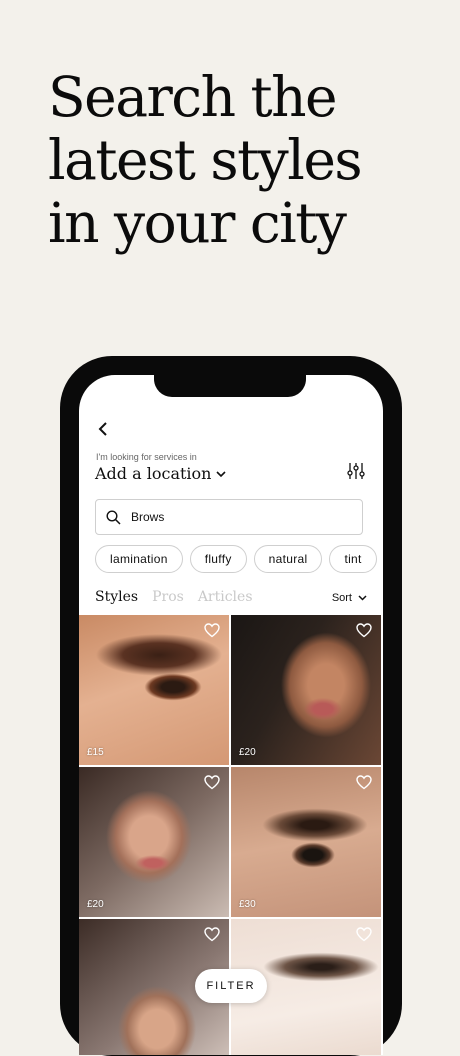  Describe the element at coordinates (231, 986) in the screenshot. I see `filter-button: FILTER` at that location.